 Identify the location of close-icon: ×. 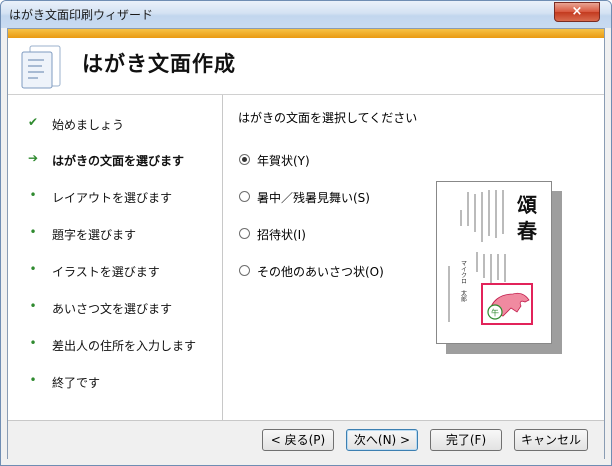
(577, 11).